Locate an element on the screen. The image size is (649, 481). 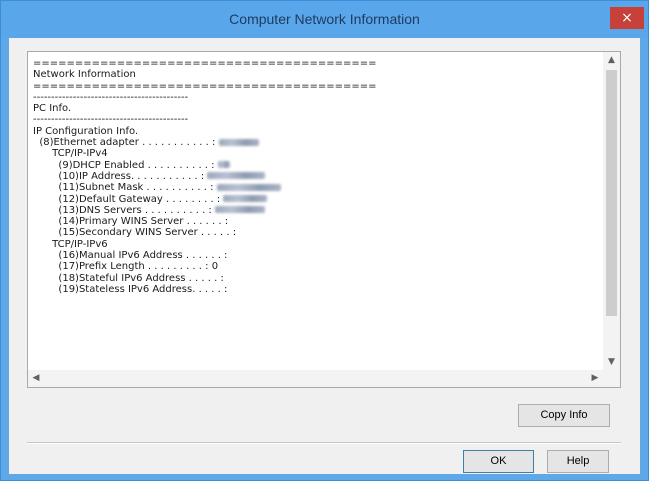
window-title: Computer Network Information is located at coordinates (324, 19).